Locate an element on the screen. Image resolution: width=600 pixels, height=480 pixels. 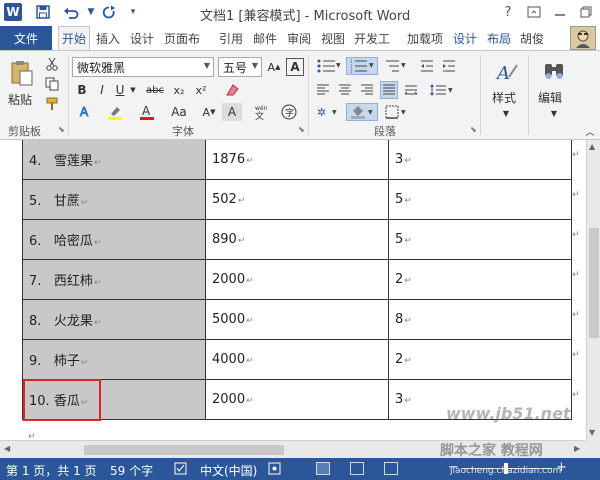
styles-icon: A is located at coordinates (506, 72).